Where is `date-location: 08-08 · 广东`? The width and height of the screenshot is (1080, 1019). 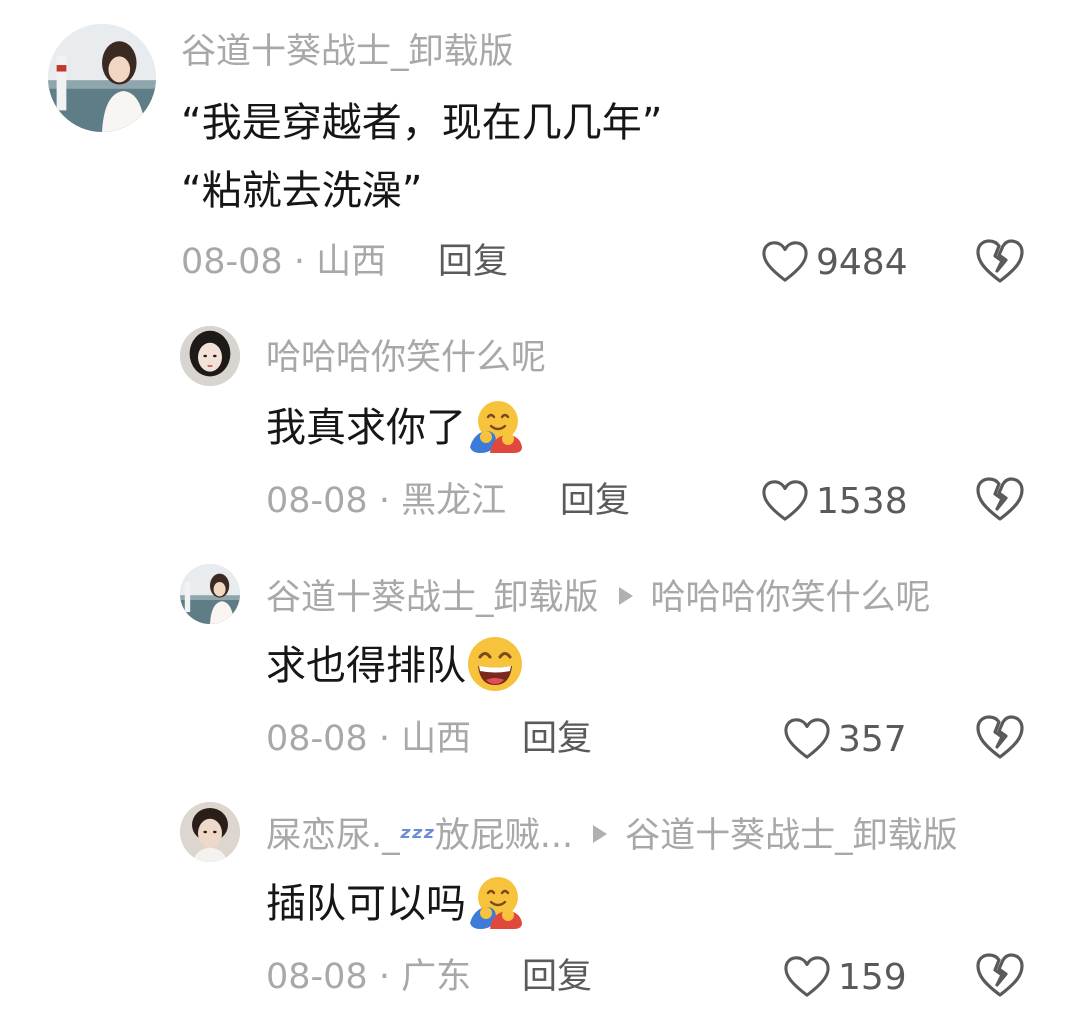 date-location: 08-08 · 广东 is located at coordinates (369, 977).